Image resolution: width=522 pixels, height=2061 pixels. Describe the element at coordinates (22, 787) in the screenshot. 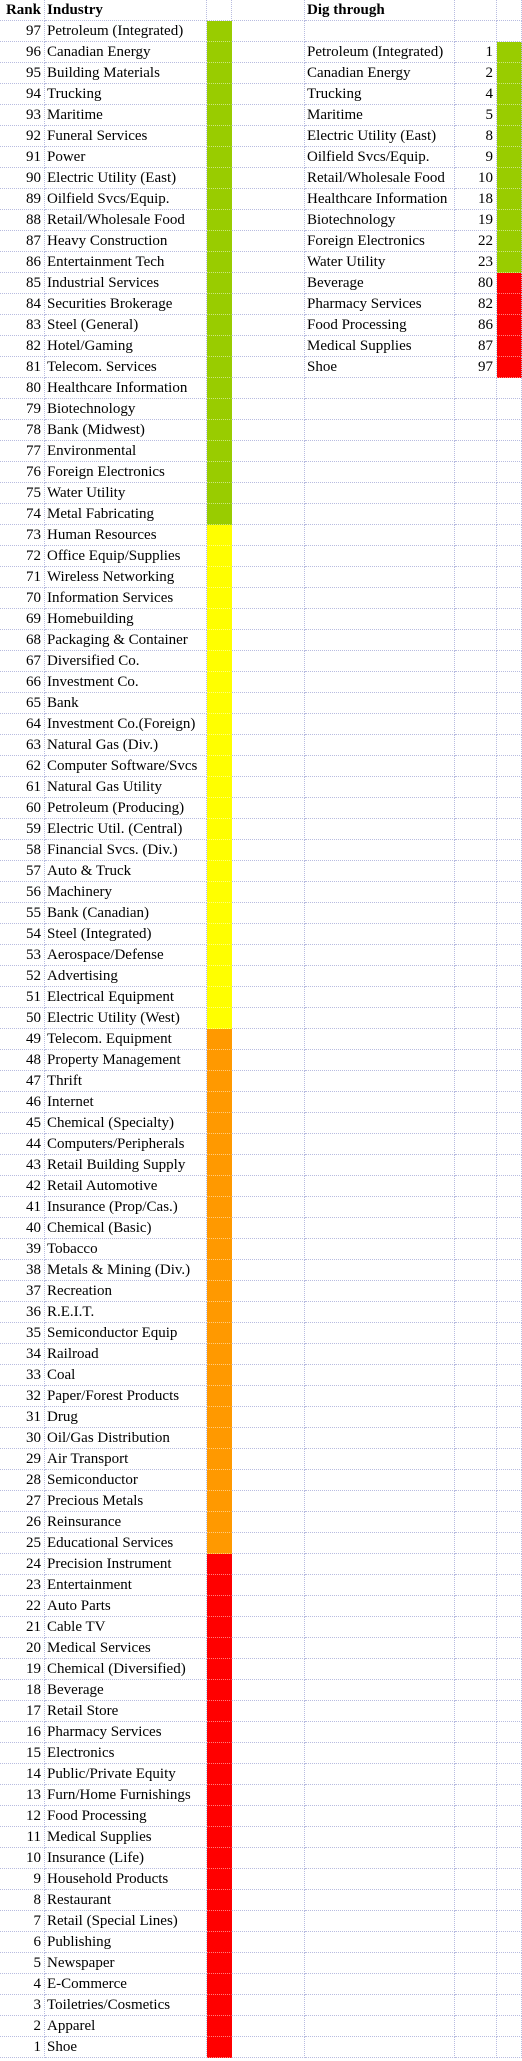

I see `rank-cell: 61` at that location.